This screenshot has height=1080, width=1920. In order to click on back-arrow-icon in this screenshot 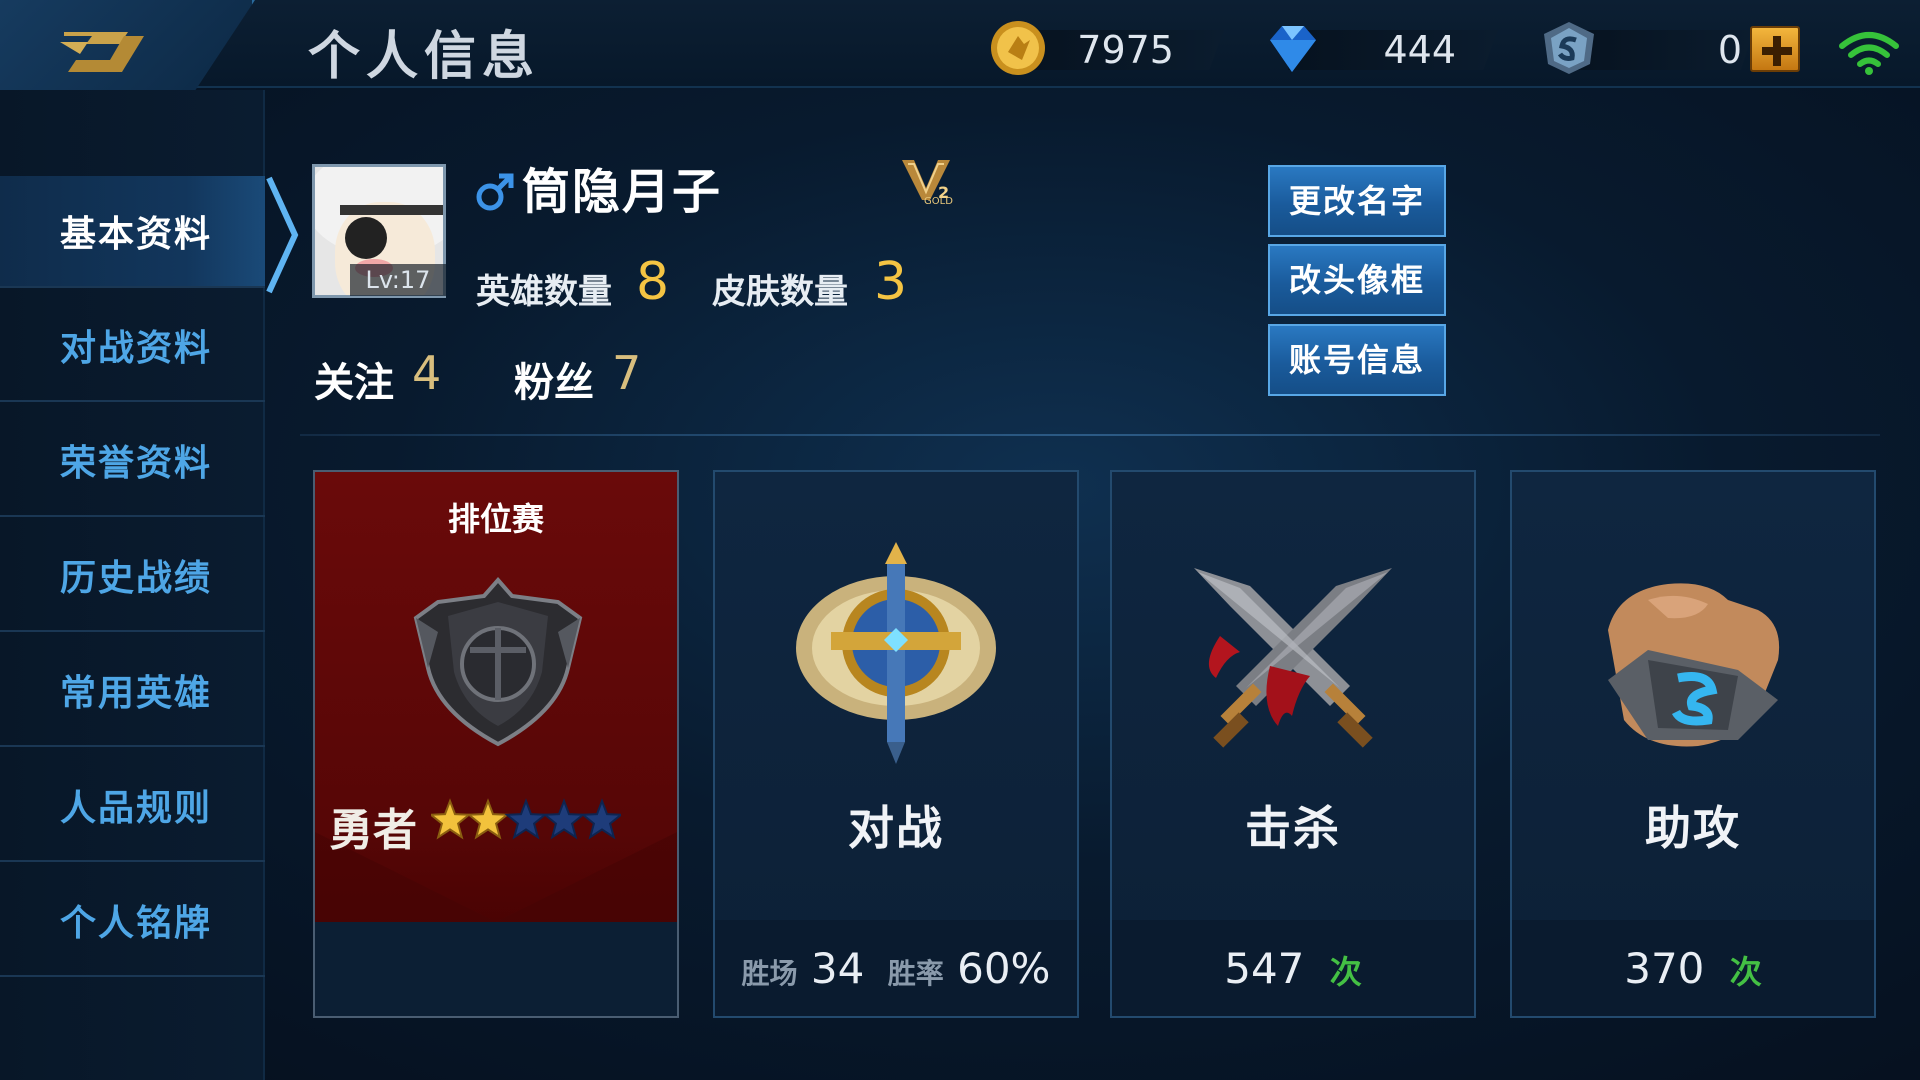, I will do `click(102, 52)`.